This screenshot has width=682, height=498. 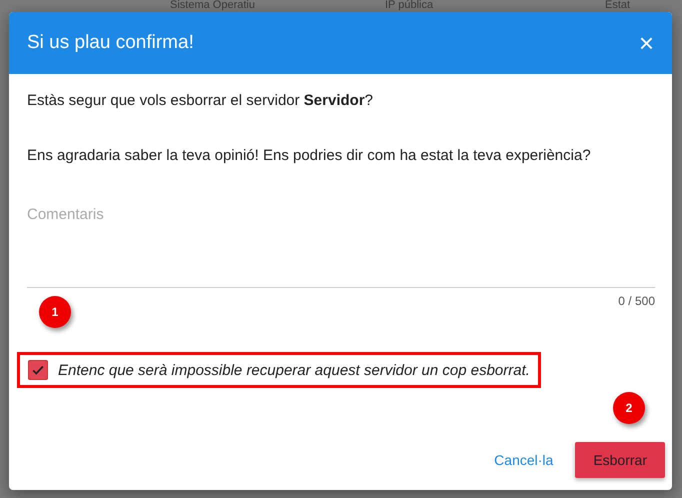 What do you see at coordinates (200, 100) in the screenshot?
I see `question-text: Estàs segur que vols esborrar el servidor Servidor?` at bounding box center [200, 100].